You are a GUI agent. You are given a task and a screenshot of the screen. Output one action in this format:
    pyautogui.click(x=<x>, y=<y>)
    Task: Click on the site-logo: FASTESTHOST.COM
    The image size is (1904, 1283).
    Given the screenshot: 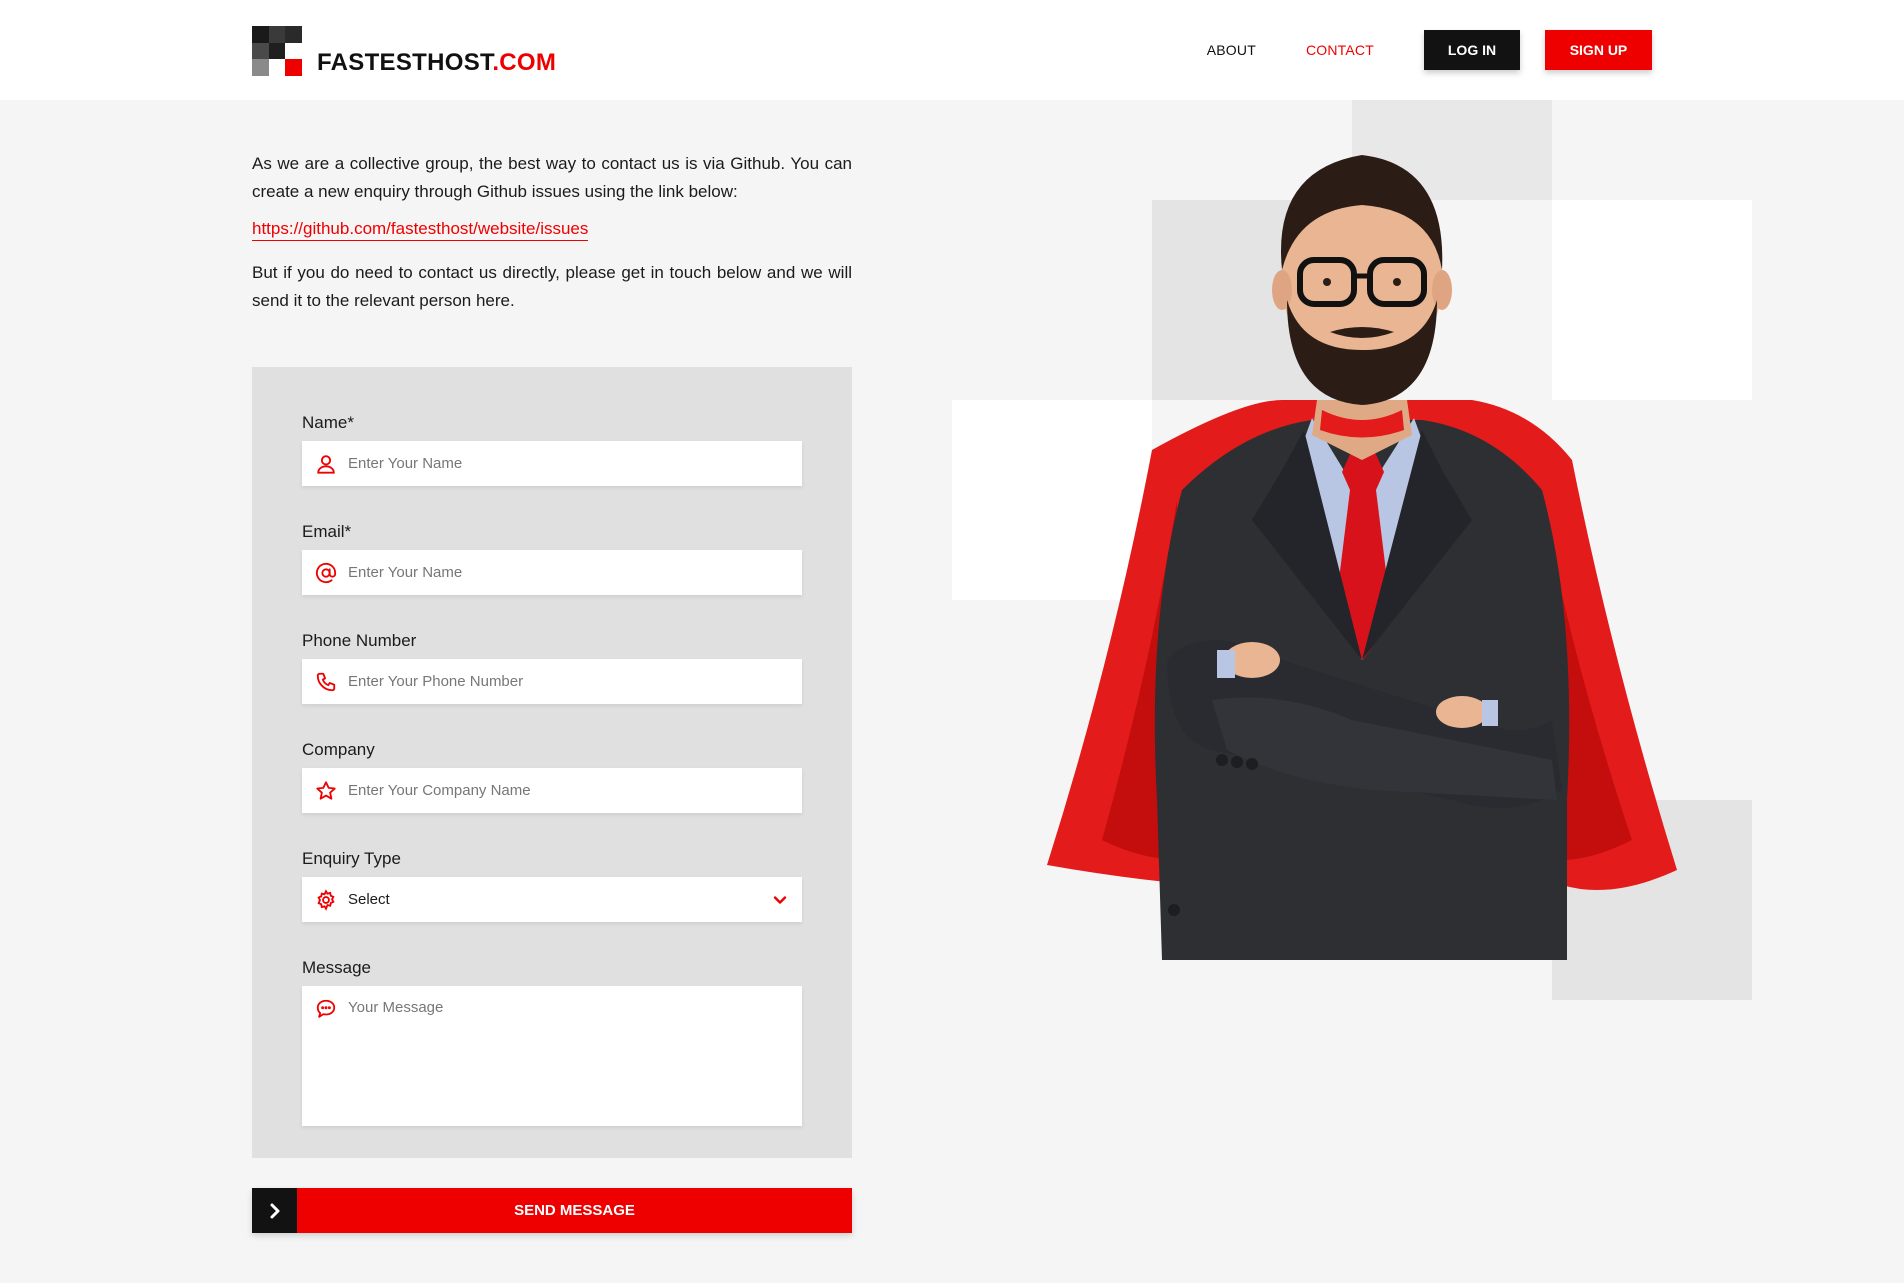 What is the action you would take?
    pyautogui.click(x=404, y=50)
    